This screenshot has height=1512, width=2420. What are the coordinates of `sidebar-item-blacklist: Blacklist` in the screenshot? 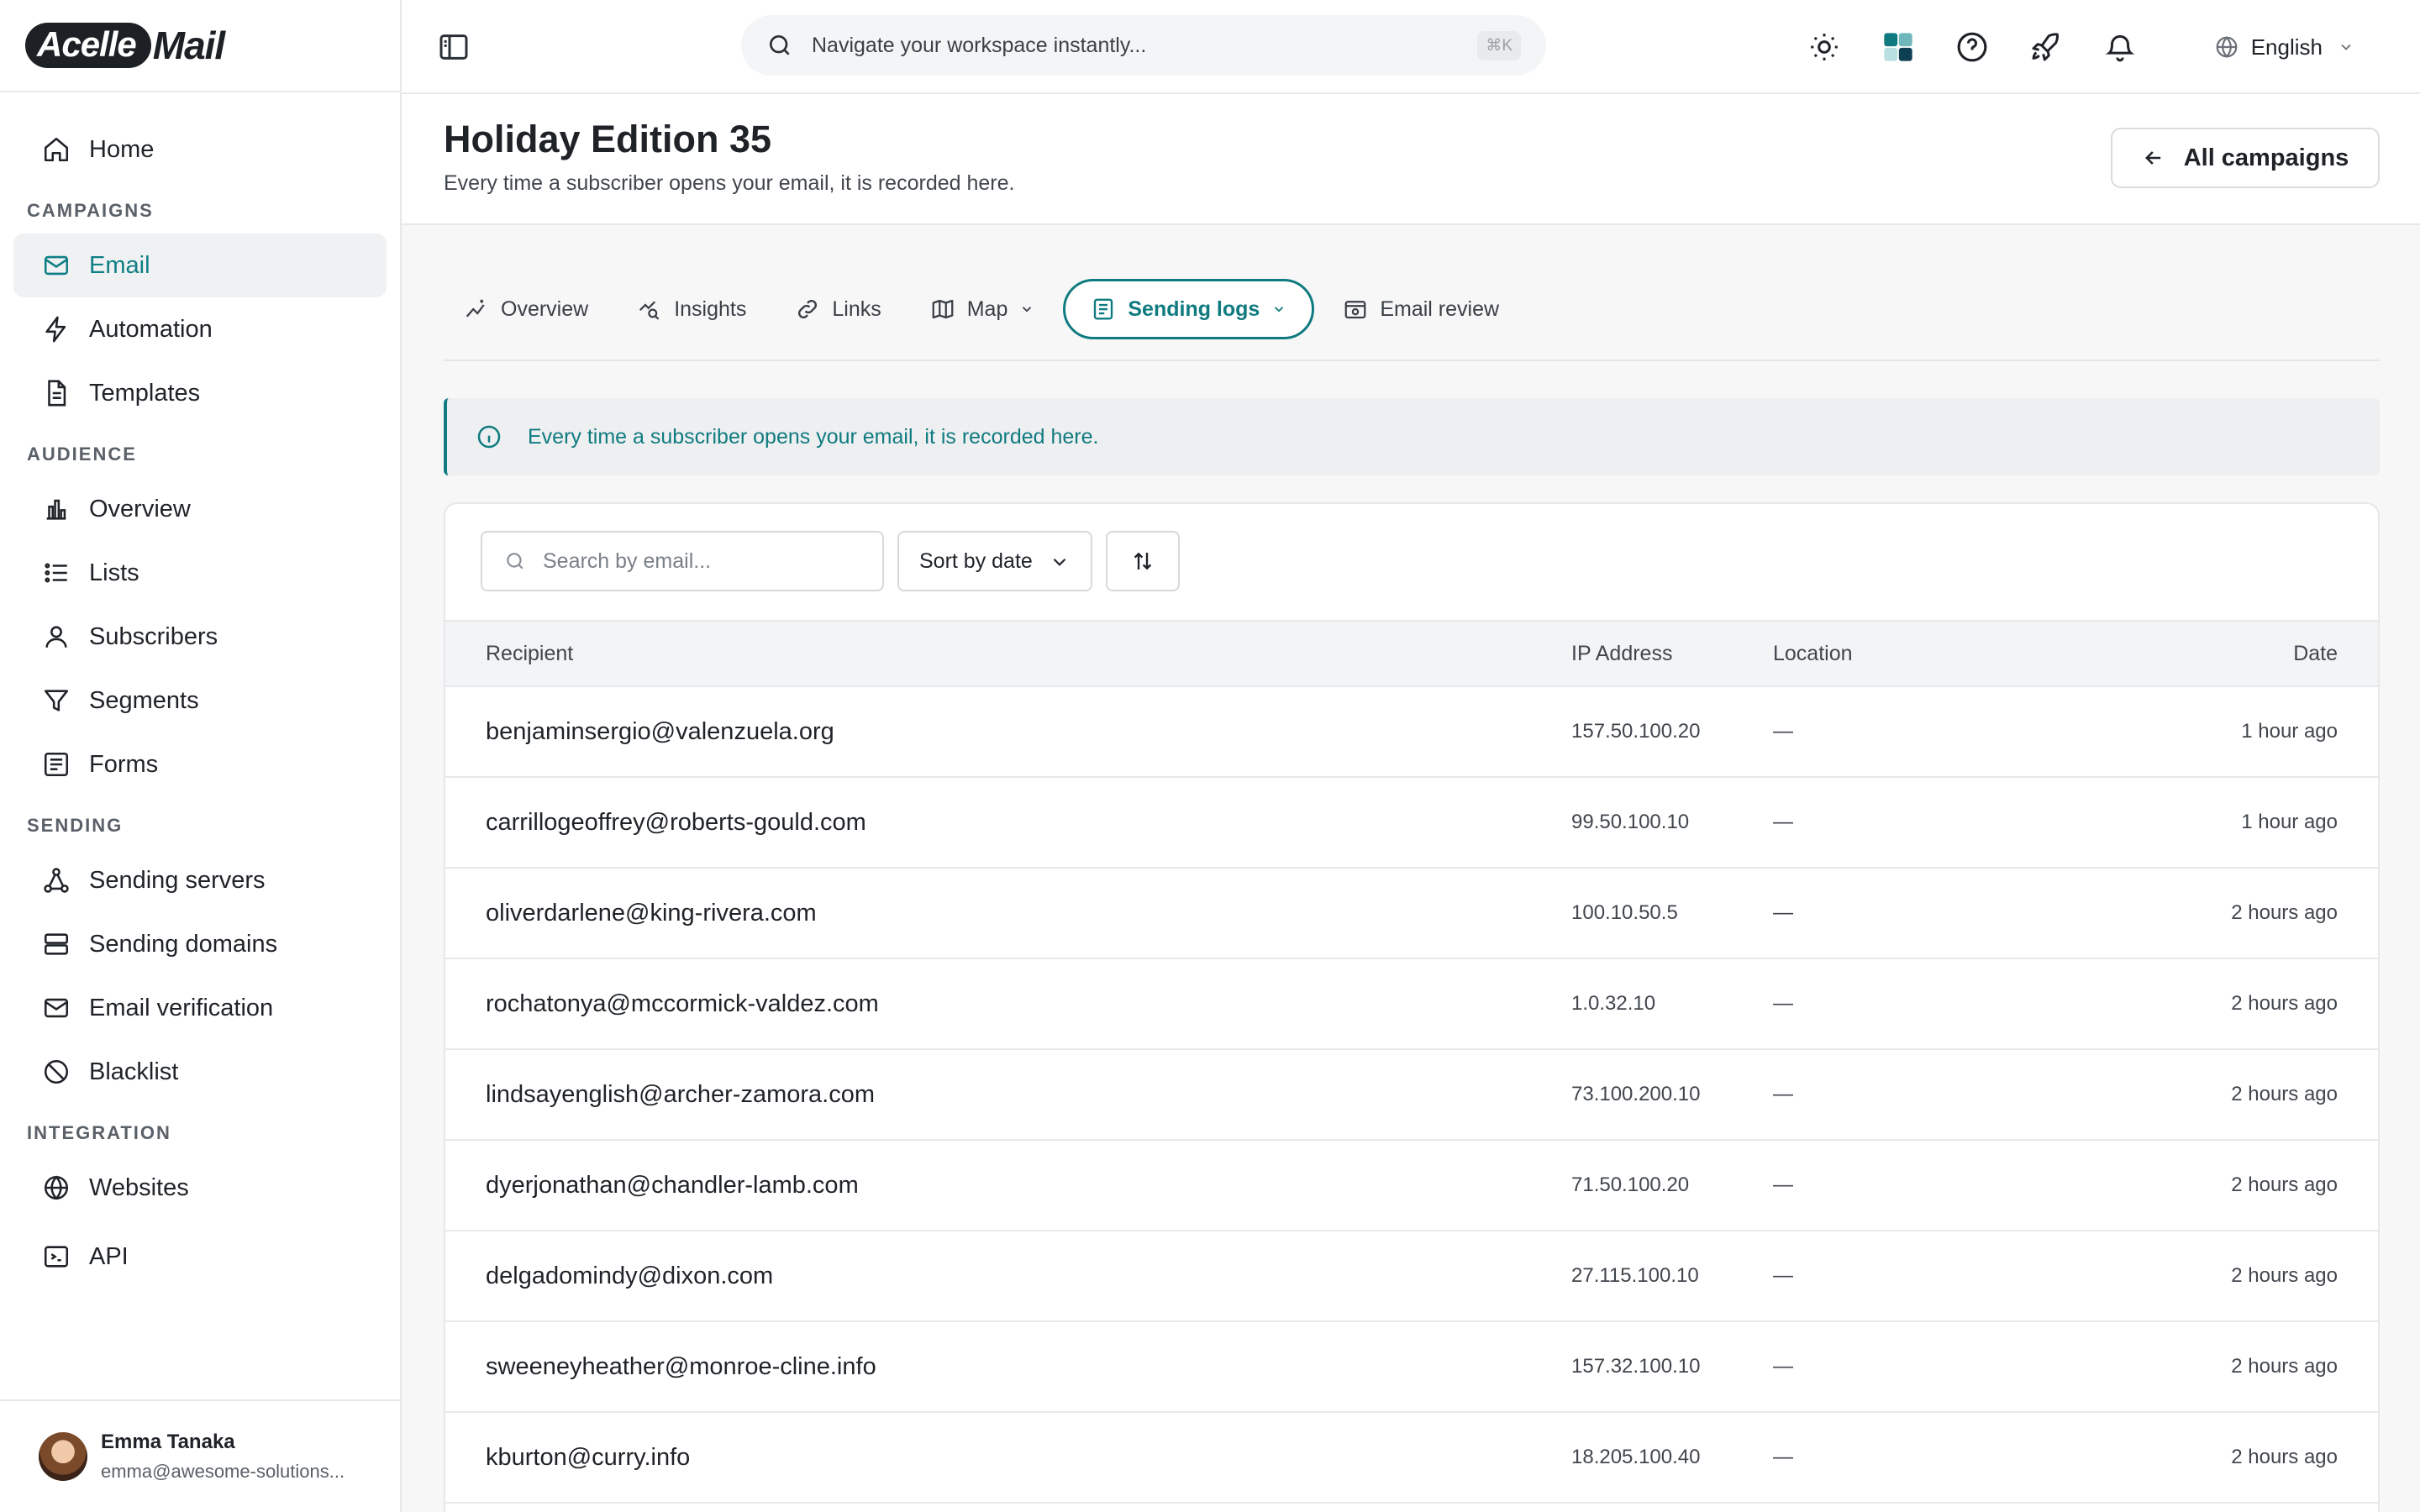 It's located at (200, 1072).